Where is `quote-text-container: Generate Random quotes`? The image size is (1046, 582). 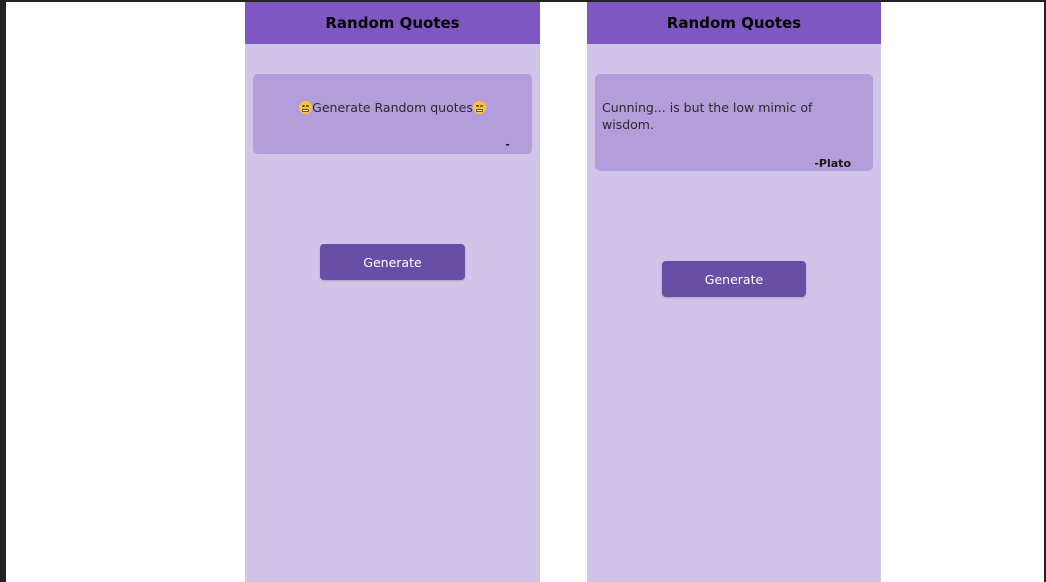 quote-text-container: Generate Random quotes is located at coordinates (392, 107).